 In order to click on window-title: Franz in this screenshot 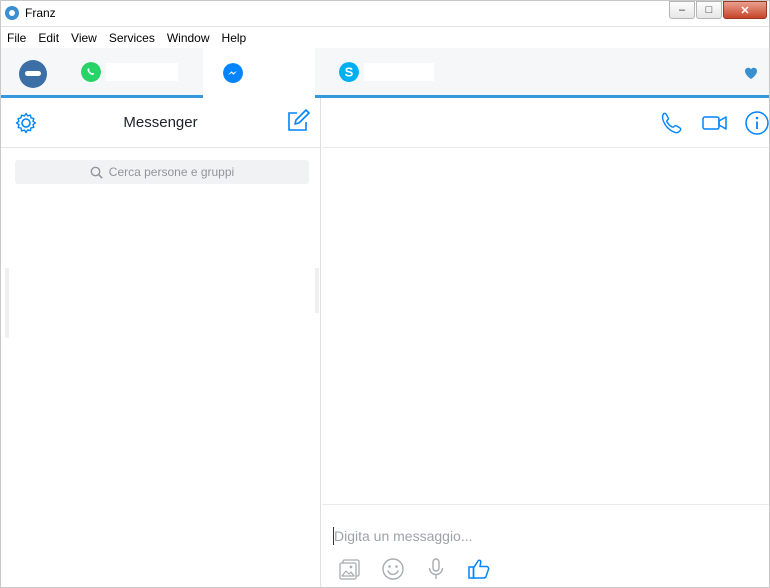, I will do `click(40, 13)`.